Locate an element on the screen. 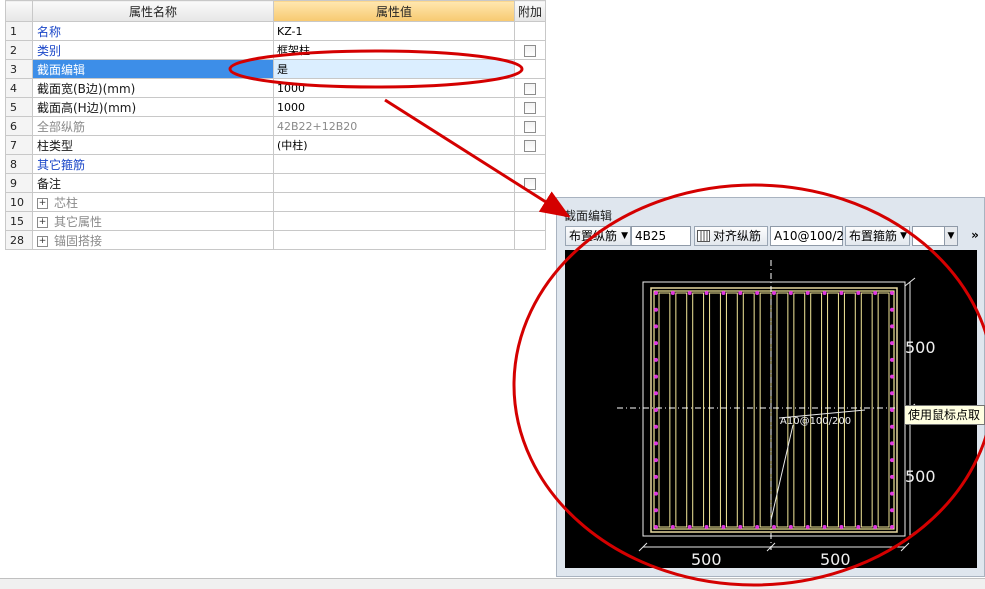 The width and height of the screenshot is (985, 589). property-name: 锚固搭接 is located at coordinates (78, 240).